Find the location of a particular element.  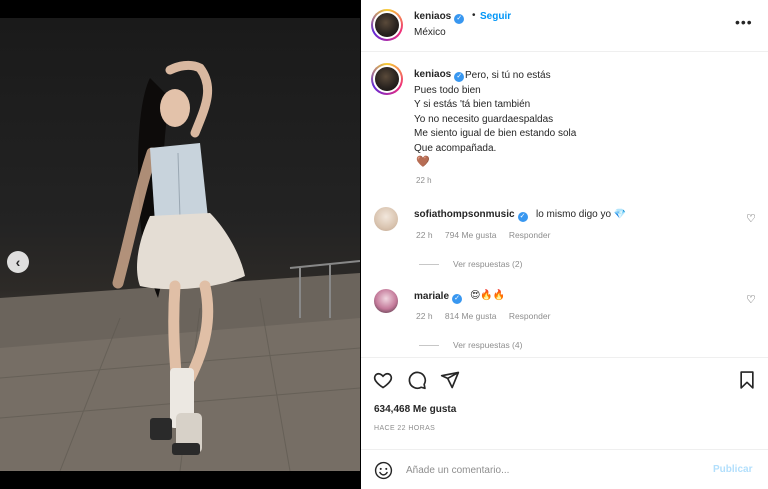

view-replies-button: Ver respuestas (4) is located at coordinates (470, 345).